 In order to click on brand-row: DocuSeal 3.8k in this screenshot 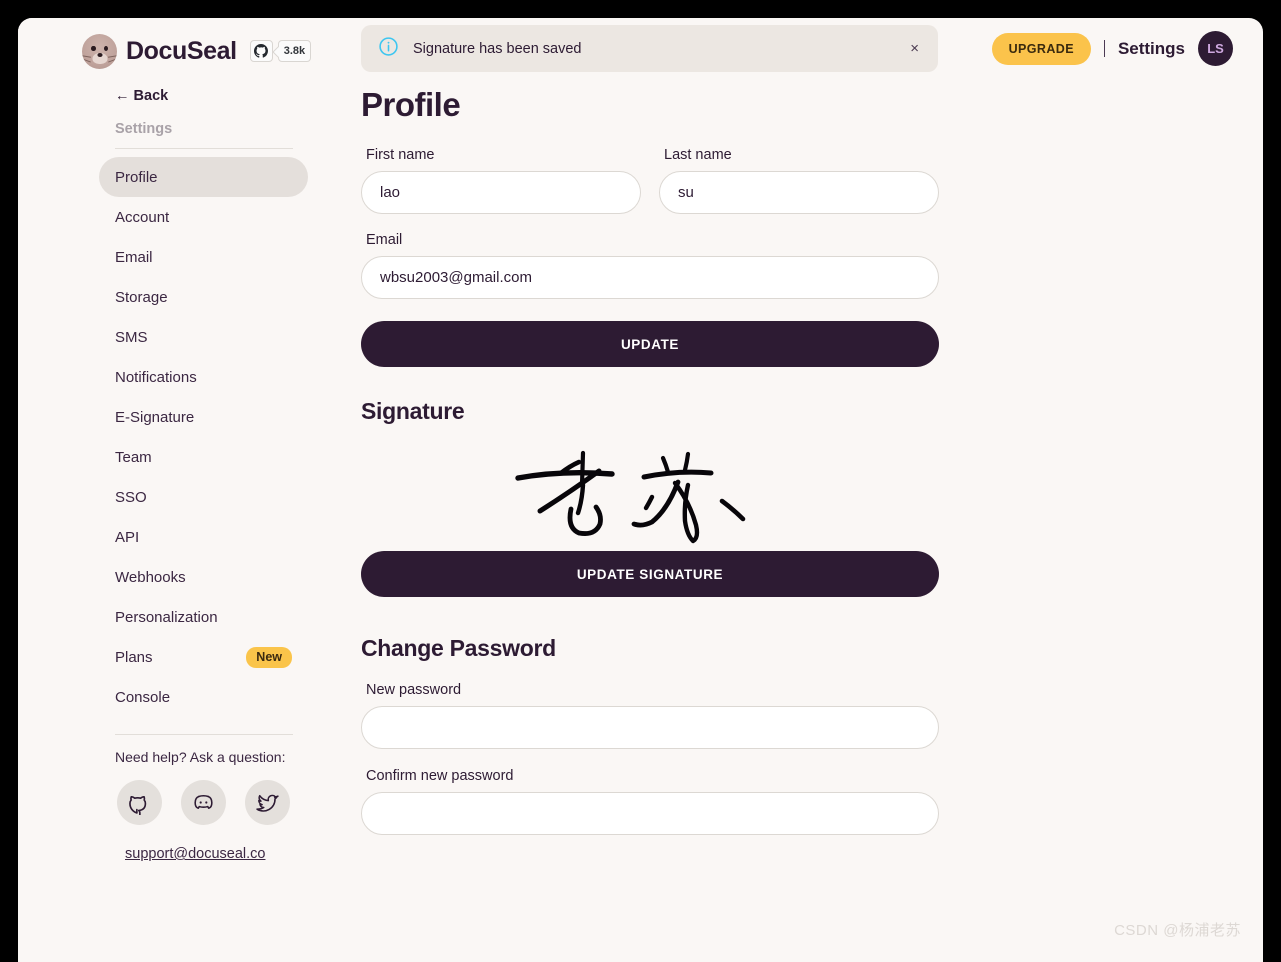, I will do `click(180, 45)`.